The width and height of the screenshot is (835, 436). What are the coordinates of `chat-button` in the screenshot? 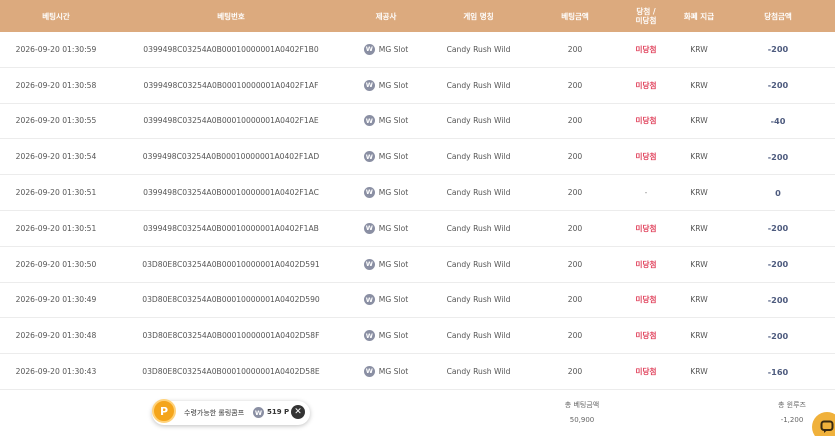 It's located at (823, 424).